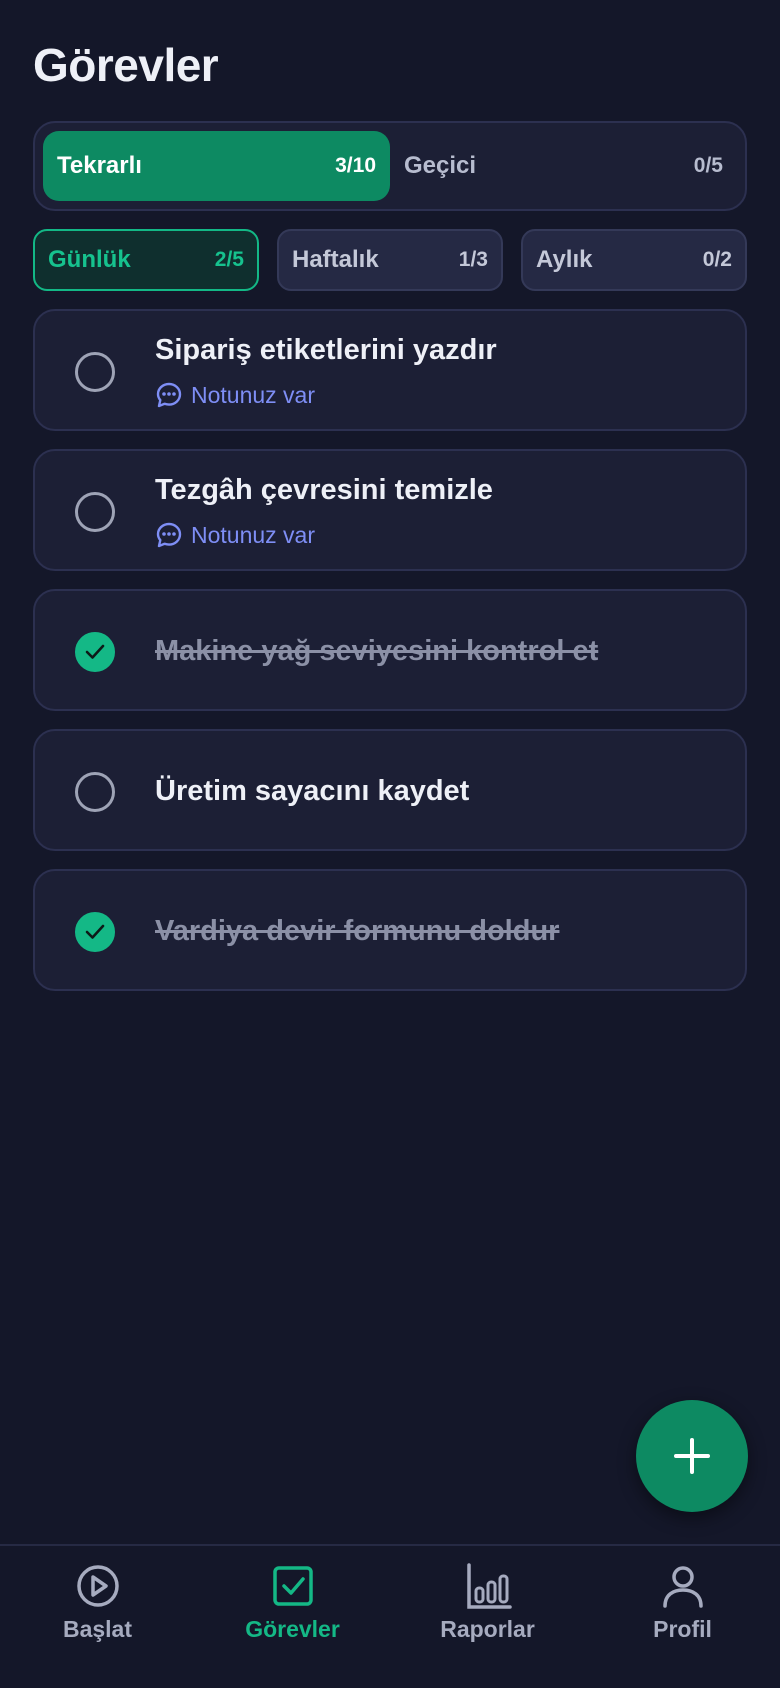  I want to click on tab-count: 1/3, so click(473, 259).